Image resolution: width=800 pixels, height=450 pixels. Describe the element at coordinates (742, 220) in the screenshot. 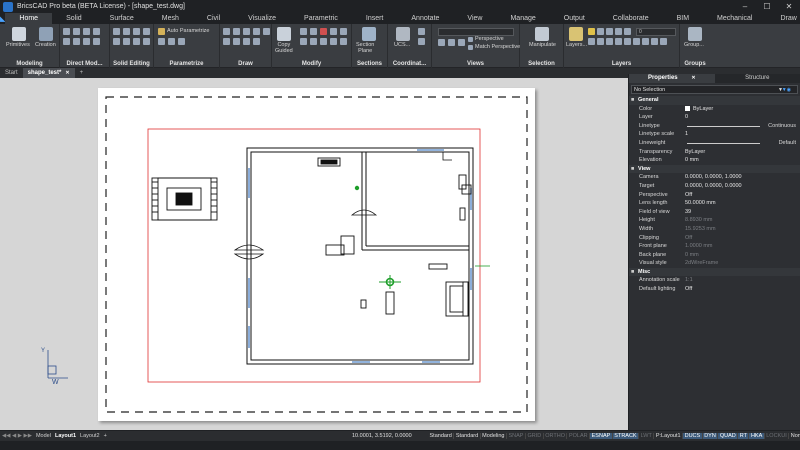

I see `property-value: 8.8930 mm` at that location.